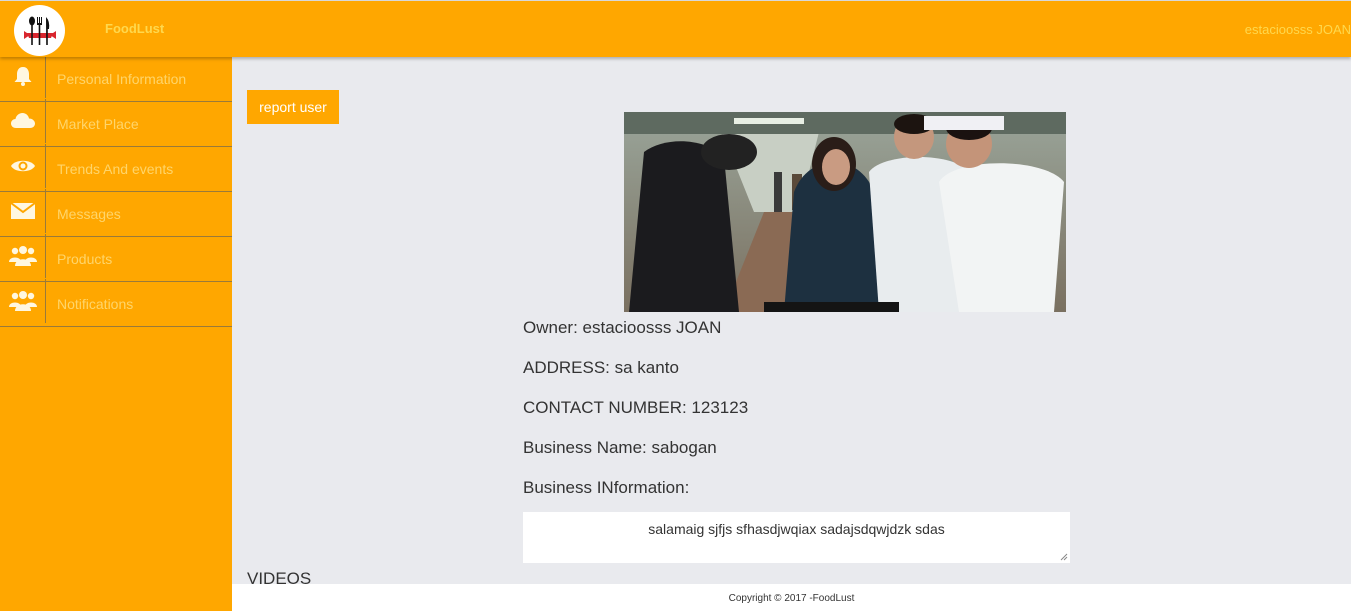 This screenshot has height=611, width=1351. What do you see at coordinates (98, 124) in the screenshot?
I see `sidebar-item-label: Market Place` at bounding box center [98, 124].